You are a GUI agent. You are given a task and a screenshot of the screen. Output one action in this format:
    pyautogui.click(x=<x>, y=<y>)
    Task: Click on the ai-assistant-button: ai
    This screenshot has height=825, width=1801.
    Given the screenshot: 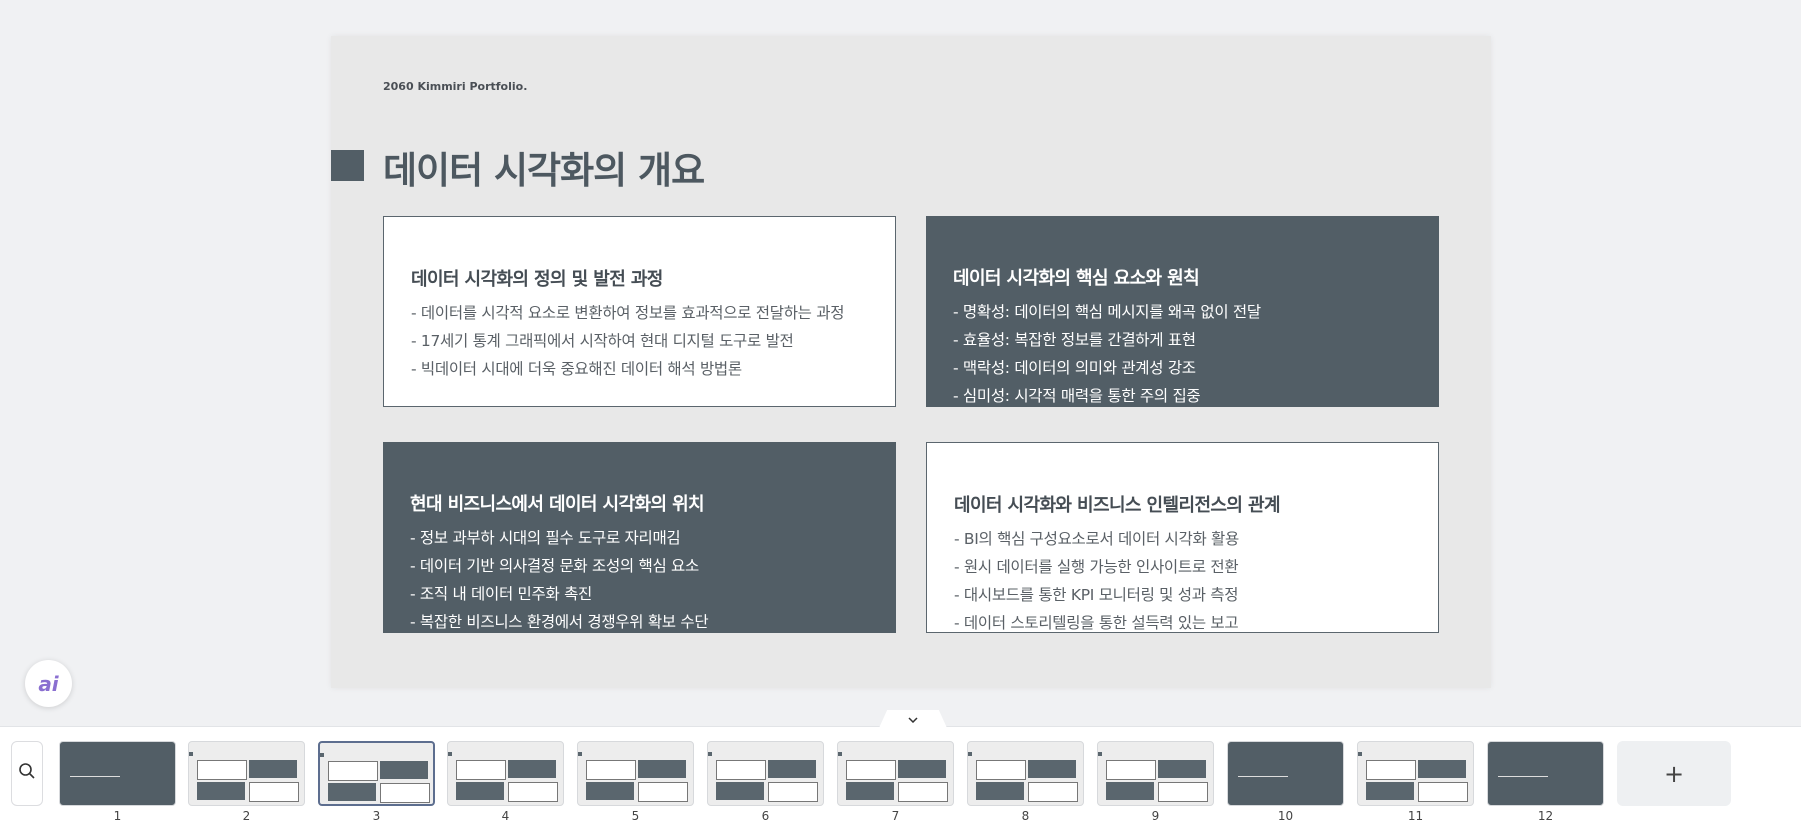 What is the action you would take?
    pyautogui.click(x=48, y=683)
    